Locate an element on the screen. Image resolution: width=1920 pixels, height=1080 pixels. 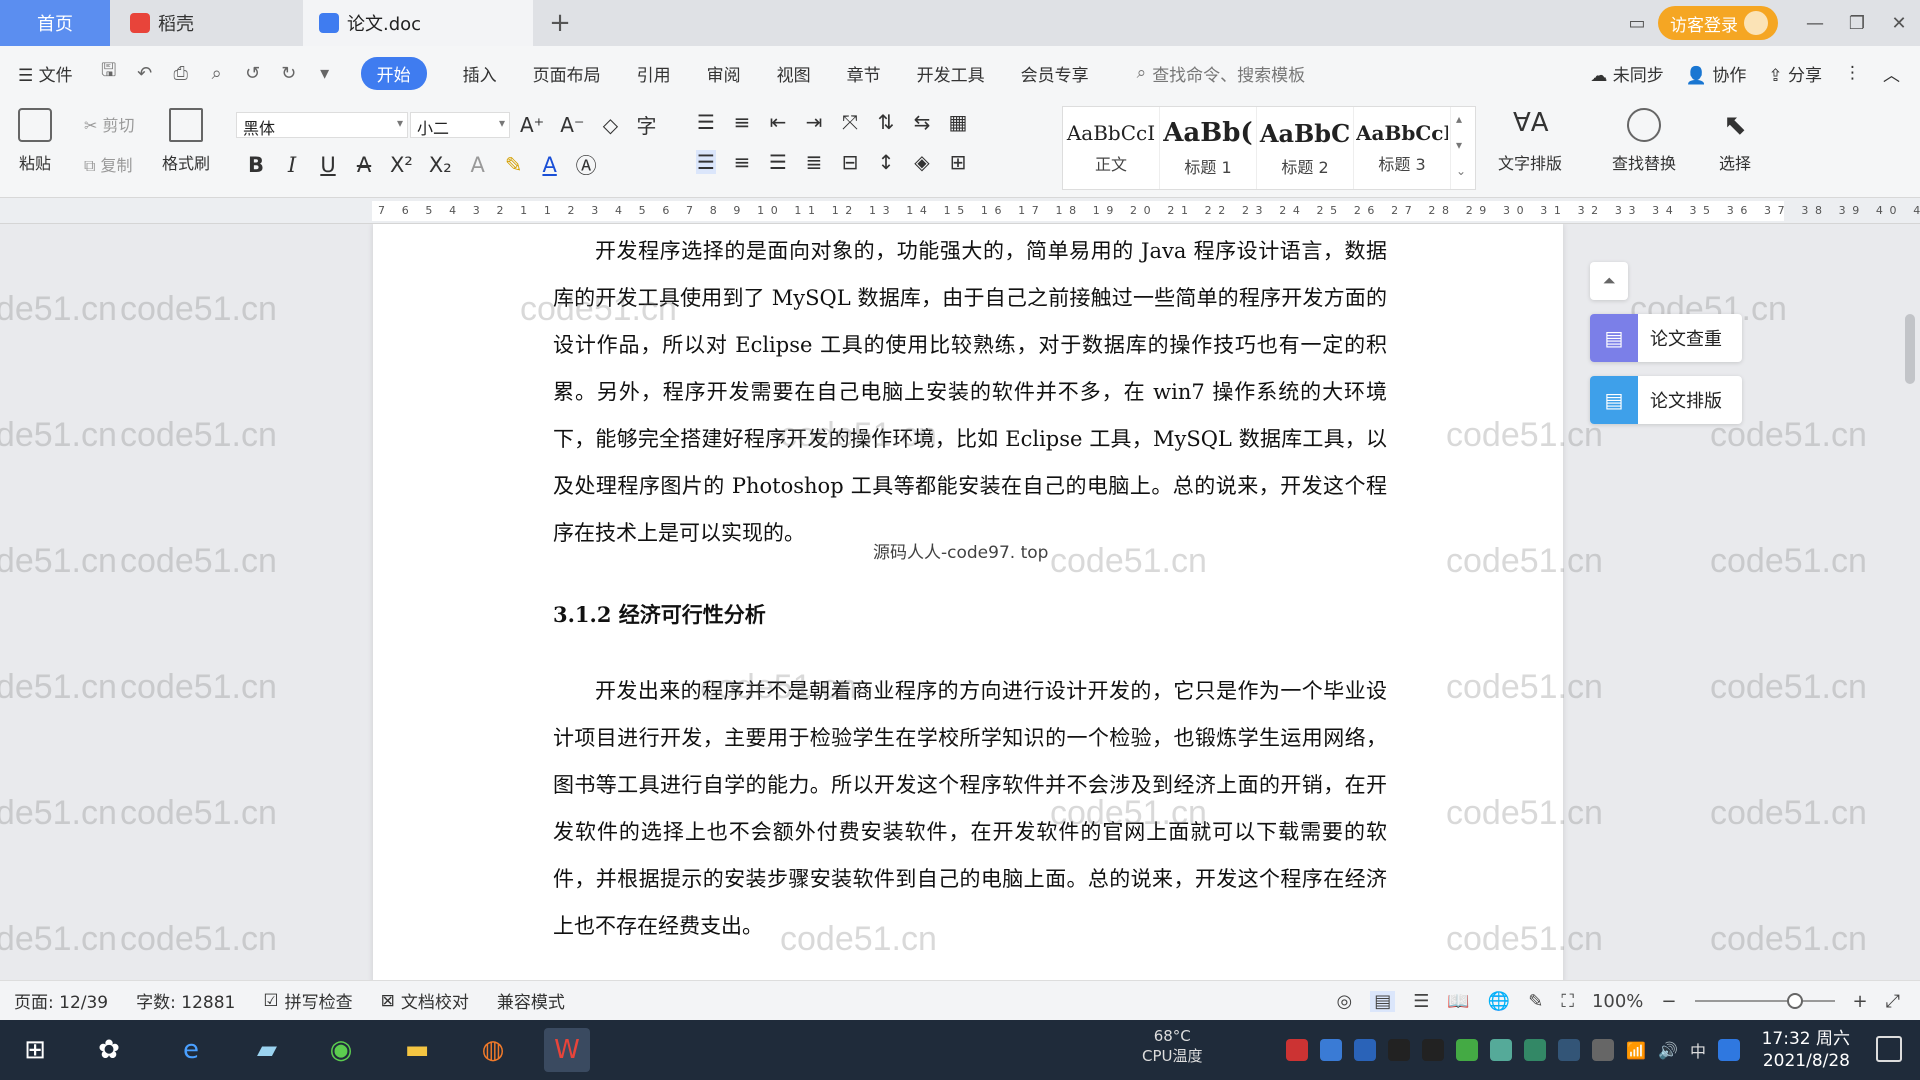
nvidia-icon is located at coordinates (1535, 1050).